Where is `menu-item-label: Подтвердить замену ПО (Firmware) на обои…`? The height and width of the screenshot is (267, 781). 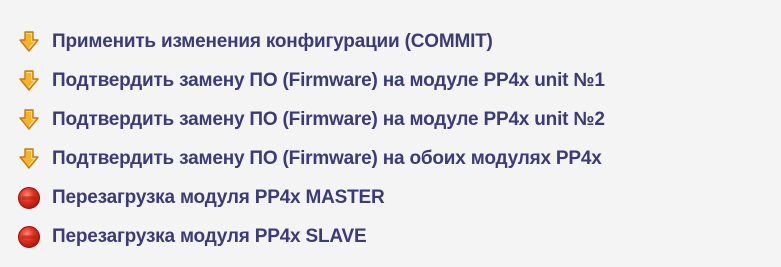
menu-item-label: Подтвердить замену ПО (Firmware) на обои… is located at coordinates (327, 158).